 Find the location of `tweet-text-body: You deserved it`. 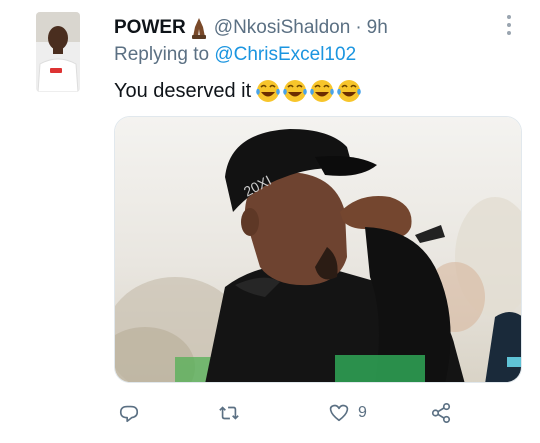

tweet-text-body: You deserved it is located at coordinates (183, 90).